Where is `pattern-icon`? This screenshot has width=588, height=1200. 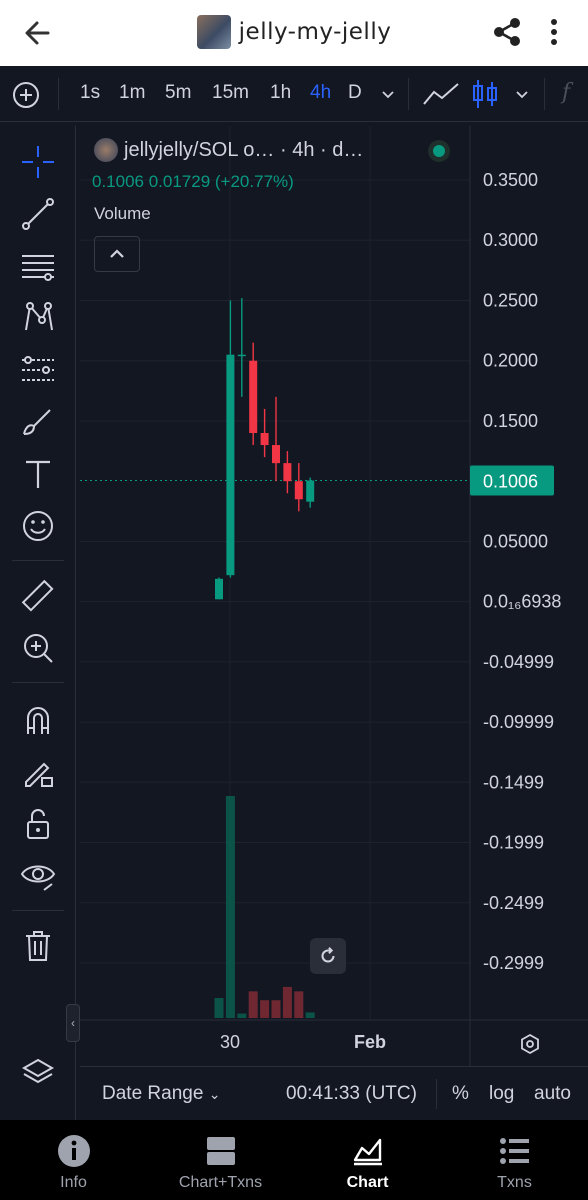 pattern-icon is located at coordinates (38, 318).